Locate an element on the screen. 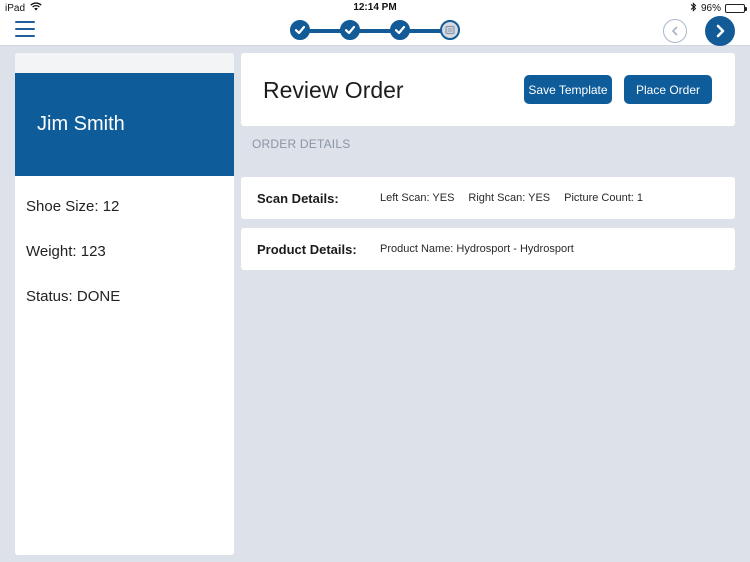 The width and height of the screenshot is (750, 562). next-button is located at coordinates (720, 31).